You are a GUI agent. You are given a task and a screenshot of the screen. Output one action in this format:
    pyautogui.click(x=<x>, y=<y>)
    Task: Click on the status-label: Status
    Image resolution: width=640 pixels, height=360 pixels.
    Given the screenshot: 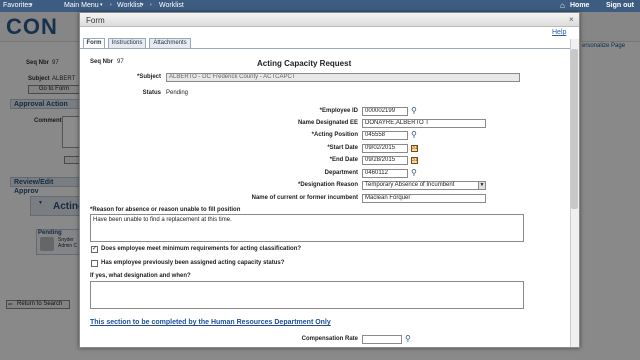 What is the action you would take?
    pyautogui.click(x=151, y=93)
    